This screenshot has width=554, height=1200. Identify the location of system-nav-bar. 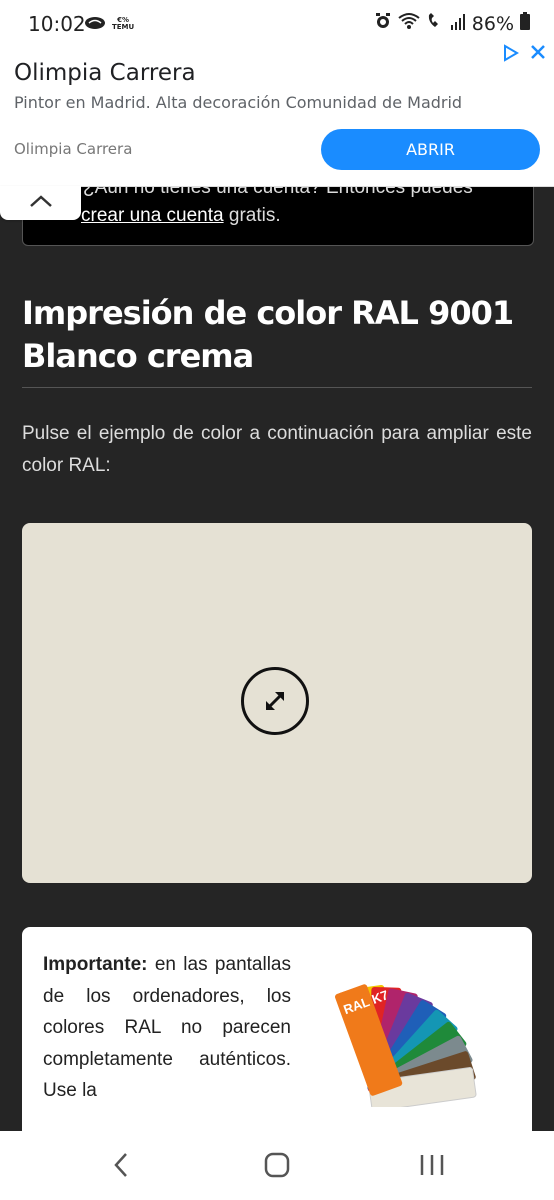
(277, 1165).